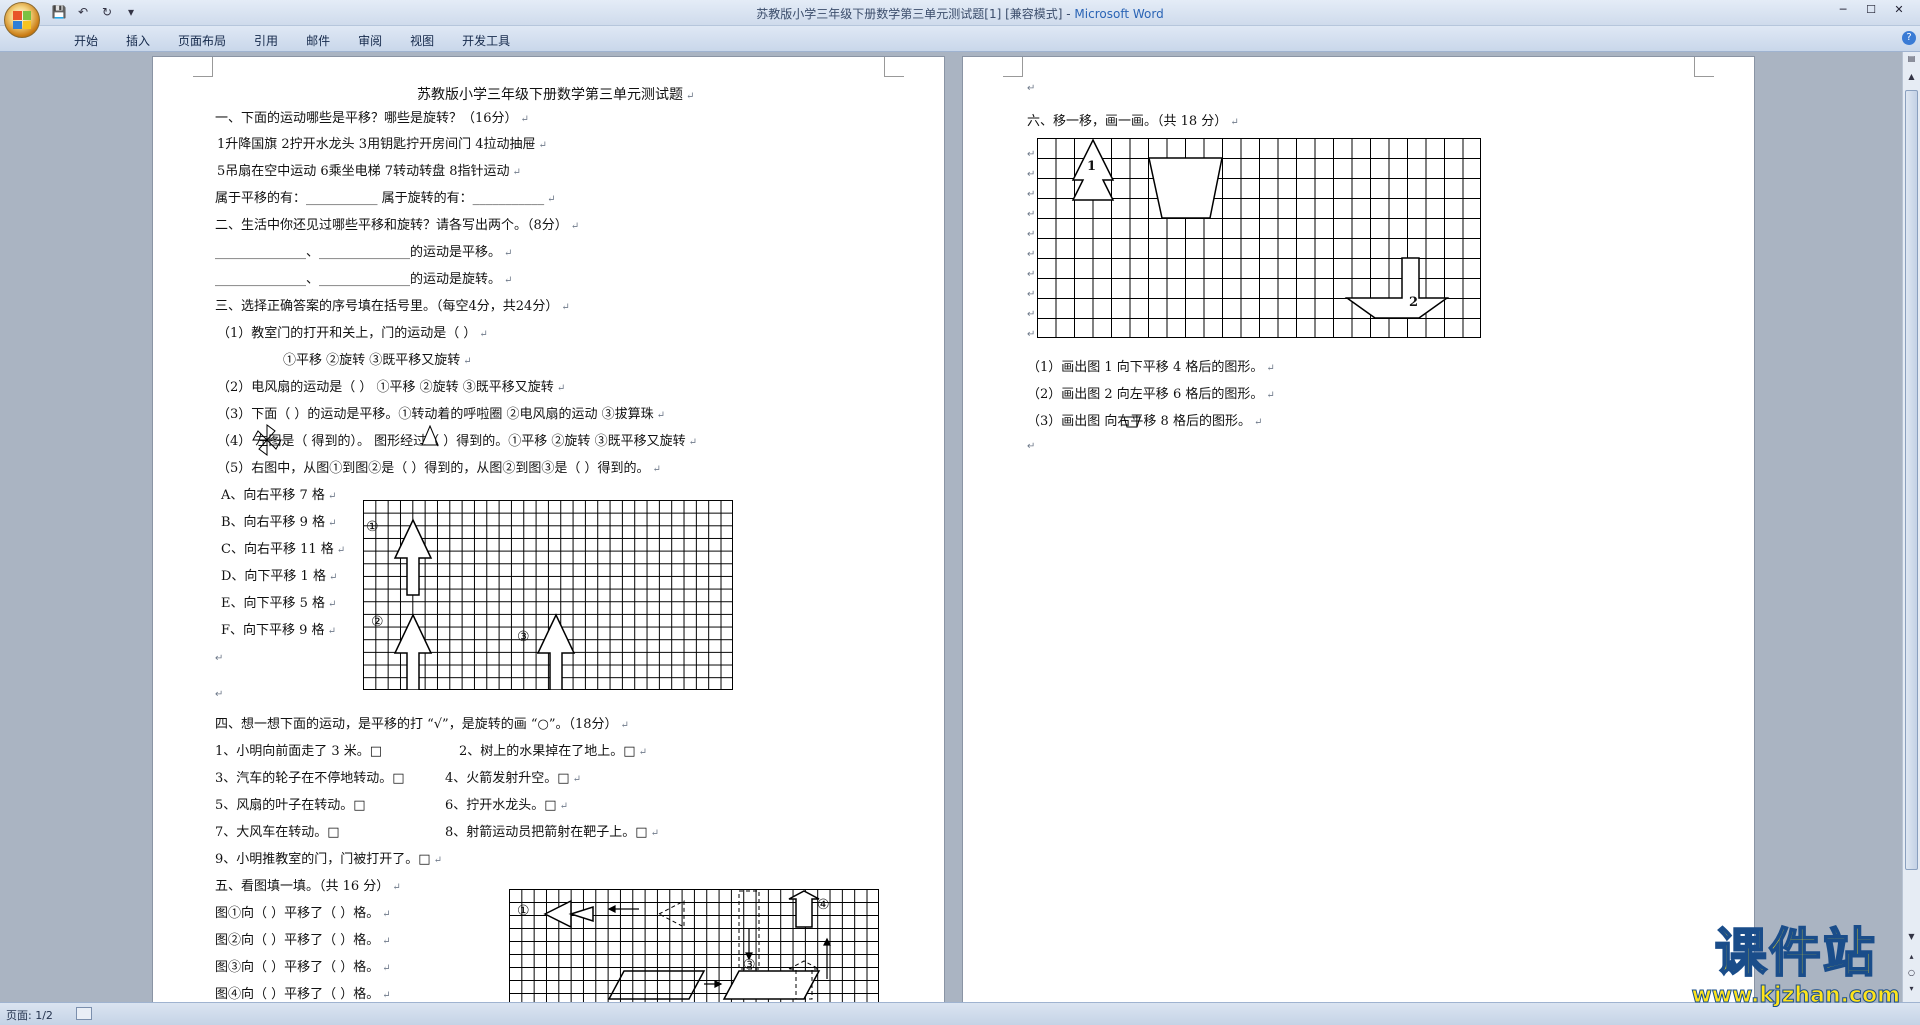 The width and height of the screenshot is (1920, 1025). What do you see at coordinates (1899, 10) in the screenshot?
I see `close-icon: ✕` at bounding box center [1899, 10].